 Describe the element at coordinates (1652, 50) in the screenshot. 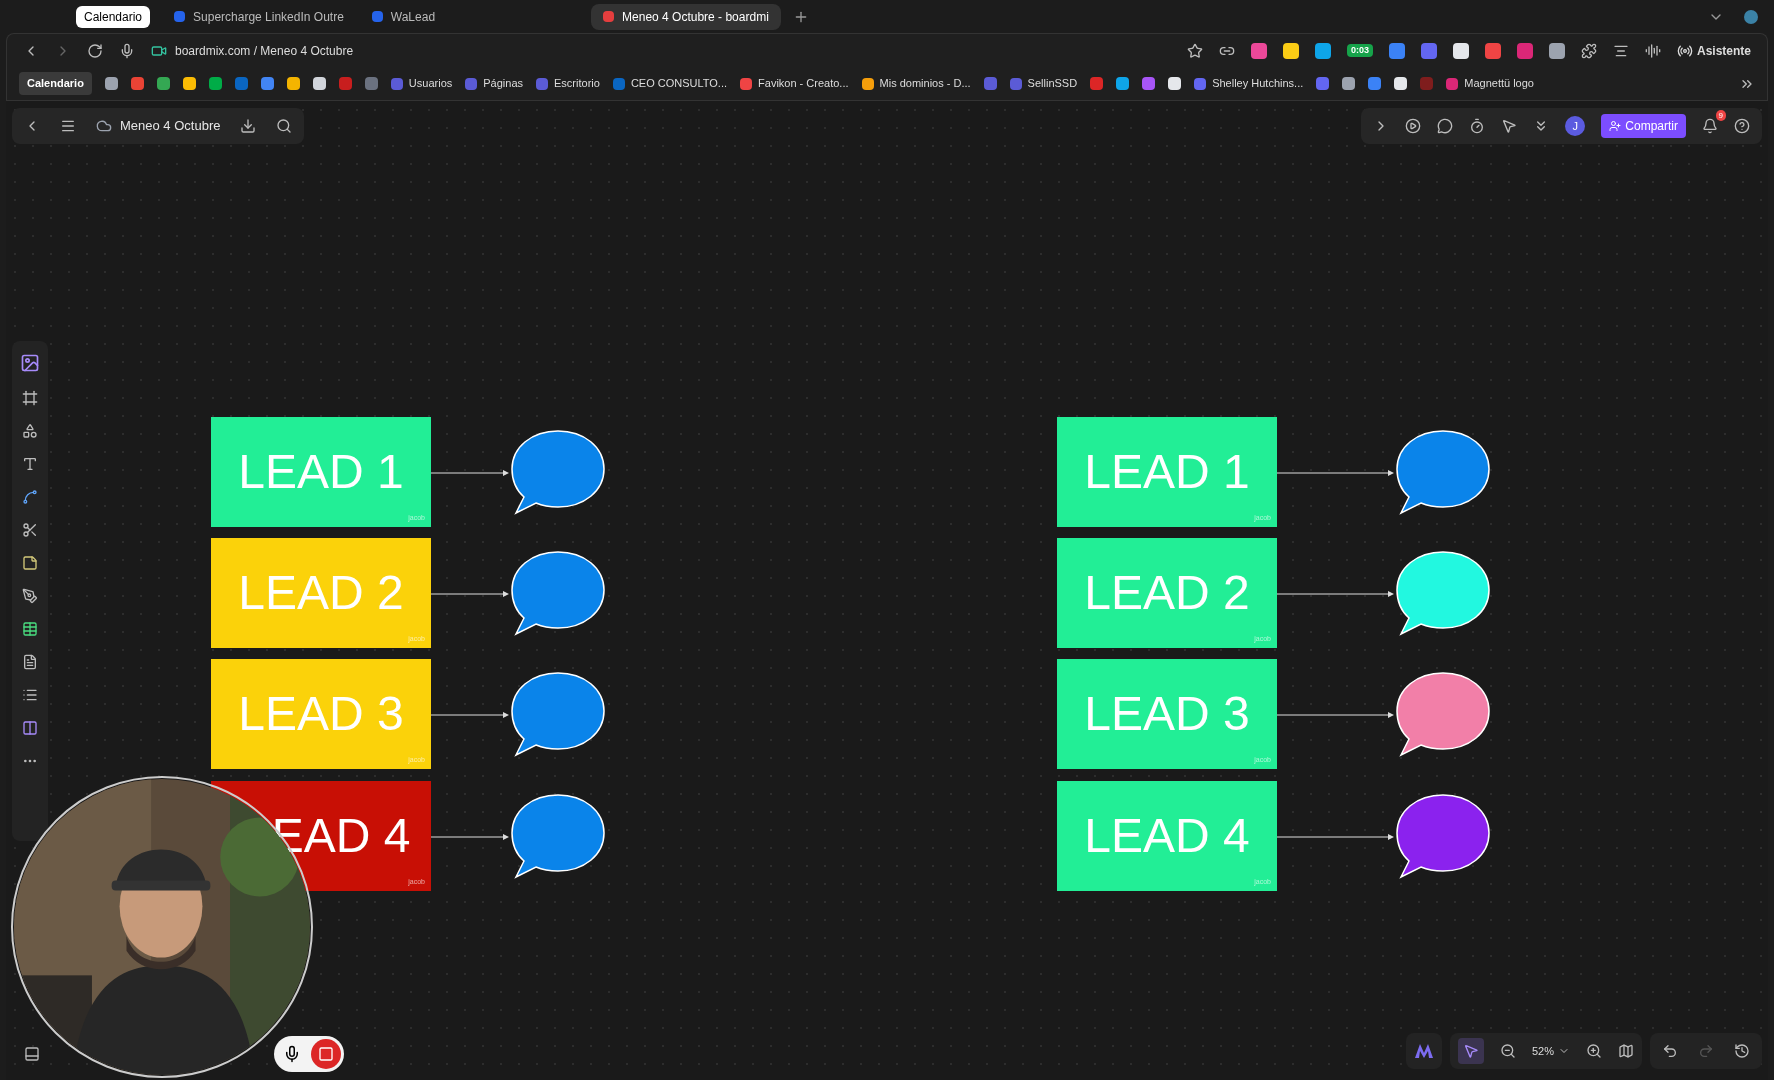

I see `audio-icon` at that location.